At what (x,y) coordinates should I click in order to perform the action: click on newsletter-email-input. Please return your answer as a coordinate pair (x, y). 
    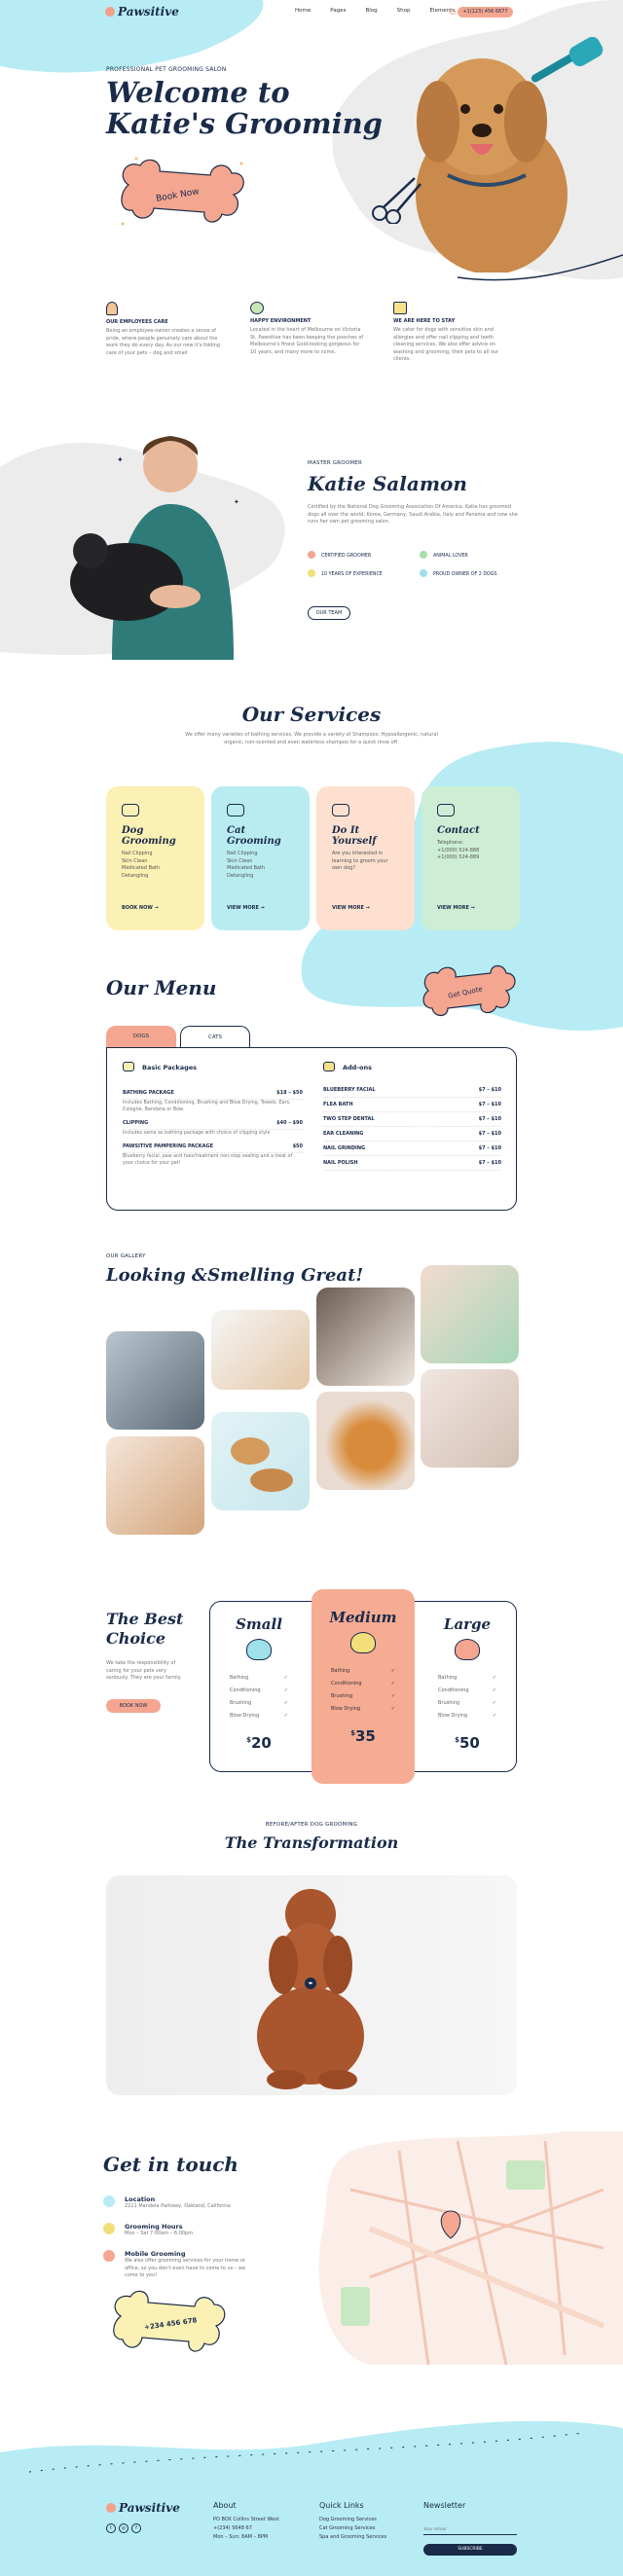
    Looking at the image, I should click on (470, 2530).